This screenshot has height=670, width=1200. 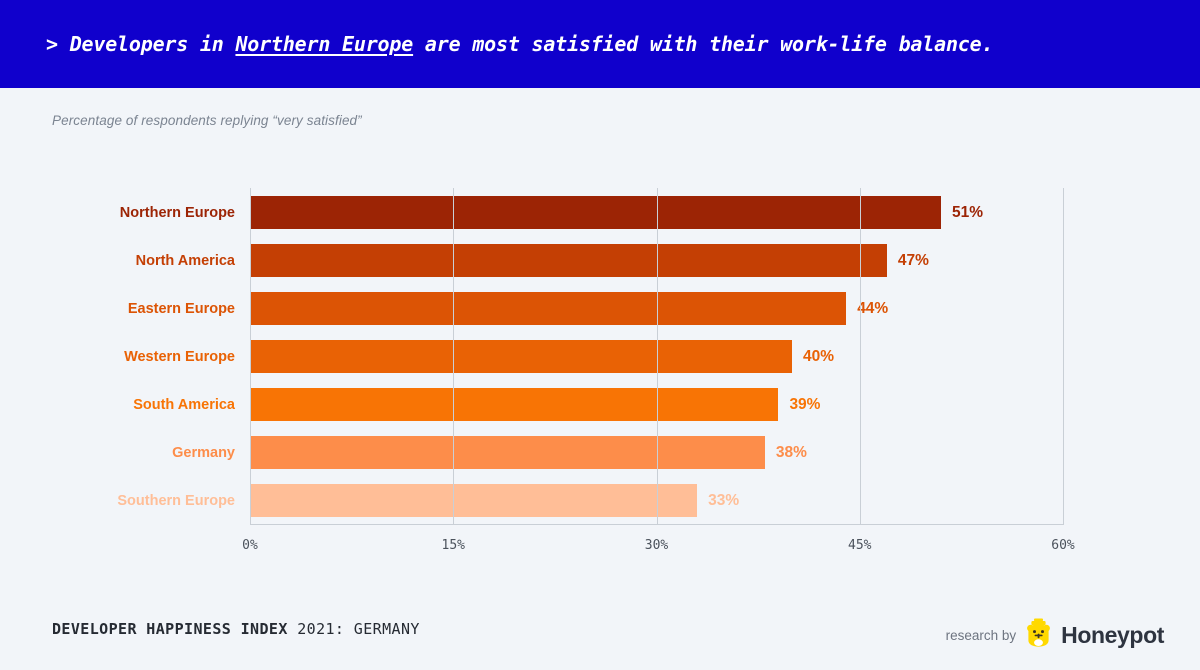 What do you see at coordinates (805, 404) in the screenshot?
I see `bar-value-label: 39%` at bounding box center [805, 404].